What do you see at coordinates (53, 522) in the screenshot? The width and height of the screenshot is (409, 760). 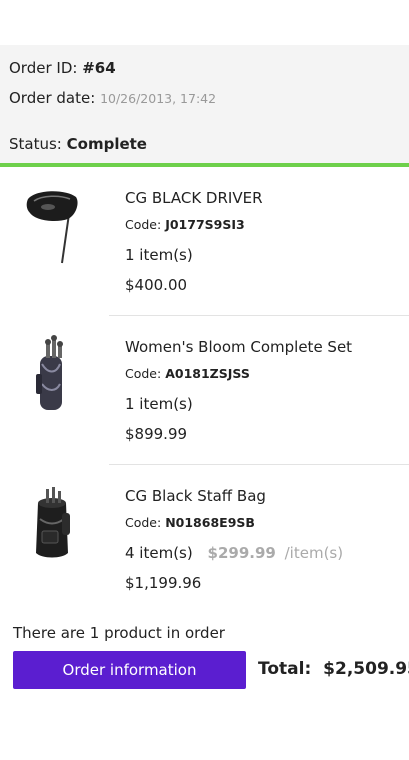 I see `golf-staff-bag-icon` at bounding box center [53, 522].